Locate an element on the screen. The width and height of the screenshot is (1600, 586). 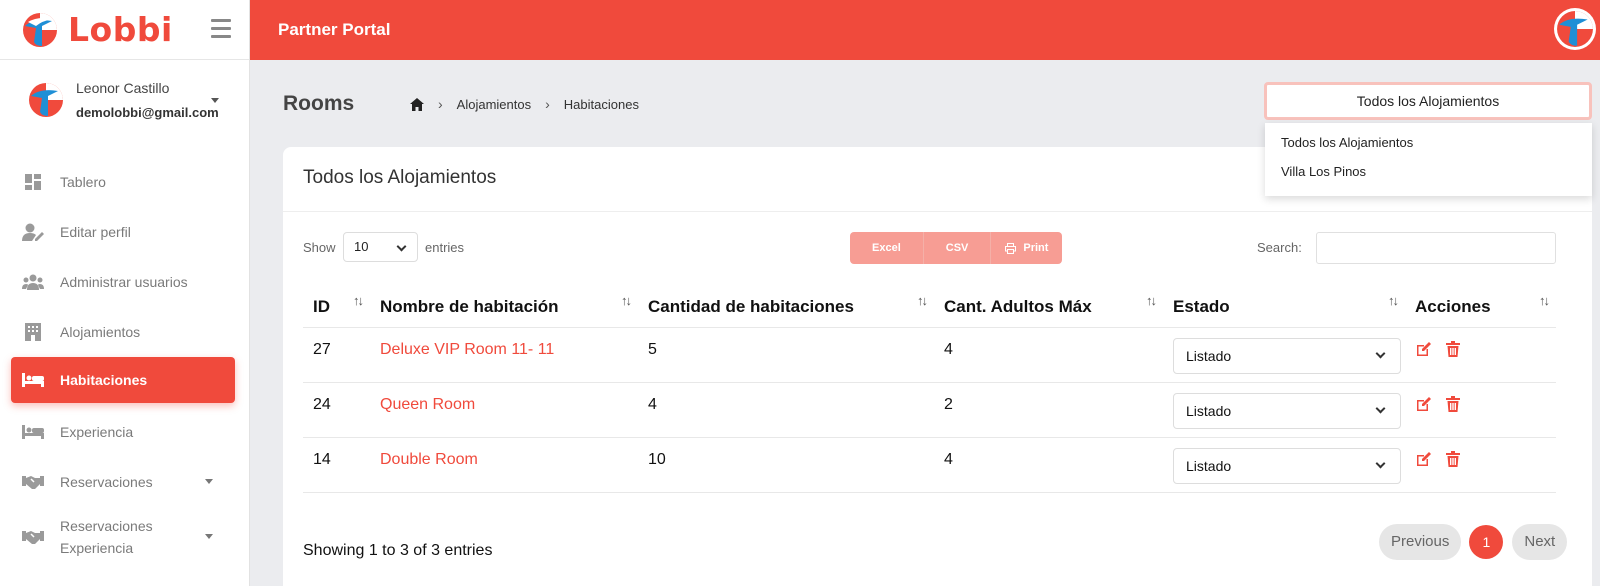
export-buttons: Excel CSV Print is located at coordinates (956, 248).